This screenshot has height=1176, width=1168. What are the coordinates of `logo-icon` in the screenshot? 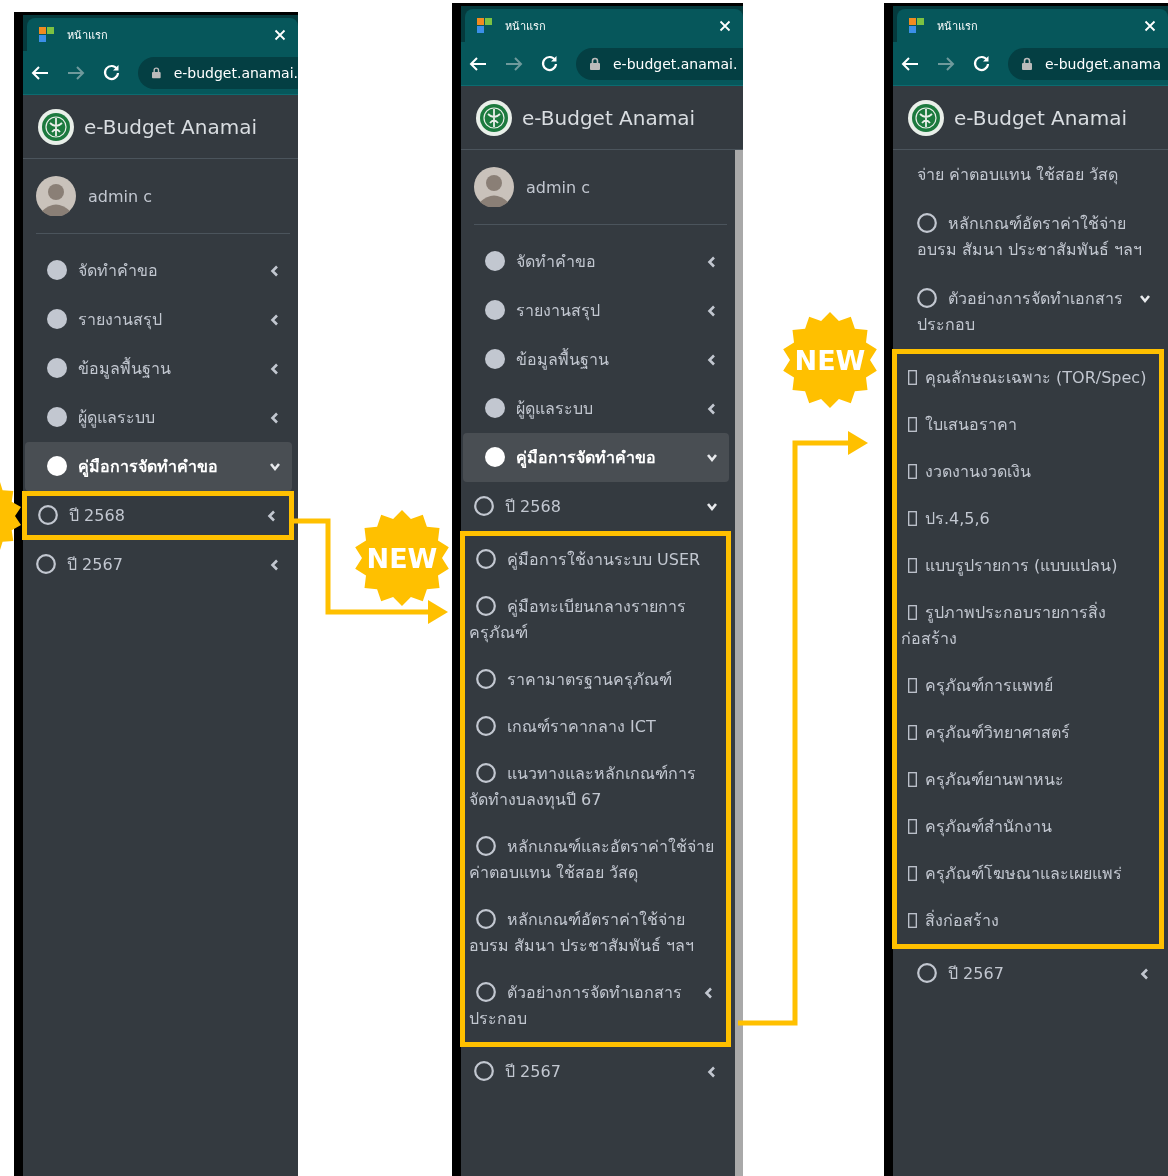 It's located at (56, 126).